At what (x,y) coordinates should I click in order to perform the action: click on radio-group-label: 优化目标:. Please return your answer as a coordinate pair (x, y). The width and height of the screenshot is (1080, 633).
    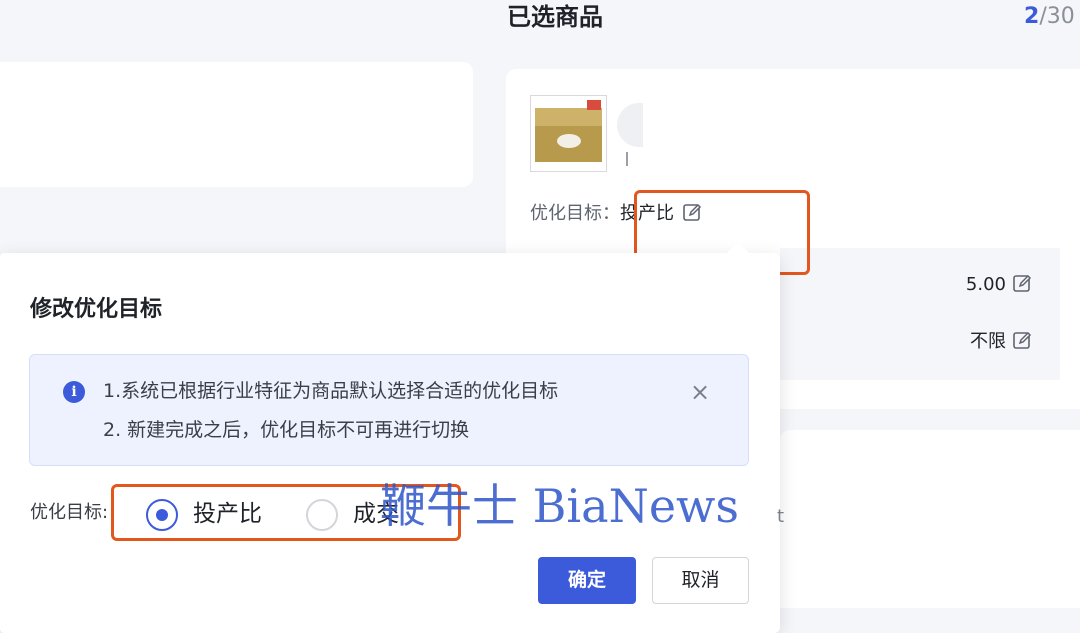
    Looking at the image, I should click on (69, 512).